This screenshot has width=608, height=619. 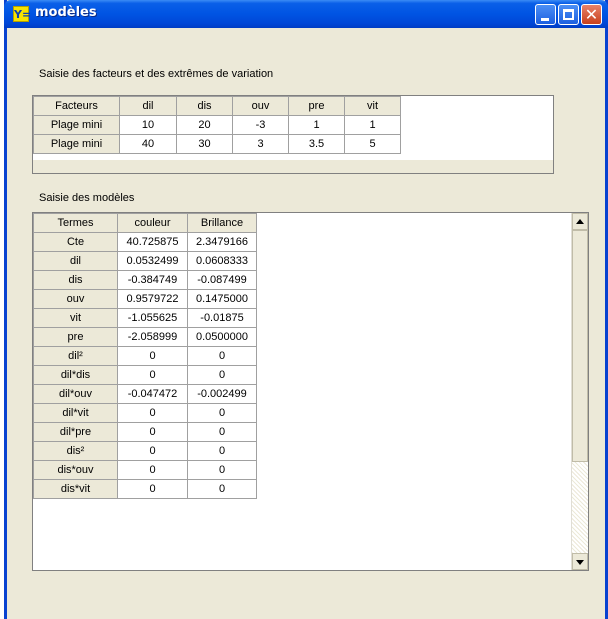 I want to click on app-icon: Y=, so click(x=22, y=14).